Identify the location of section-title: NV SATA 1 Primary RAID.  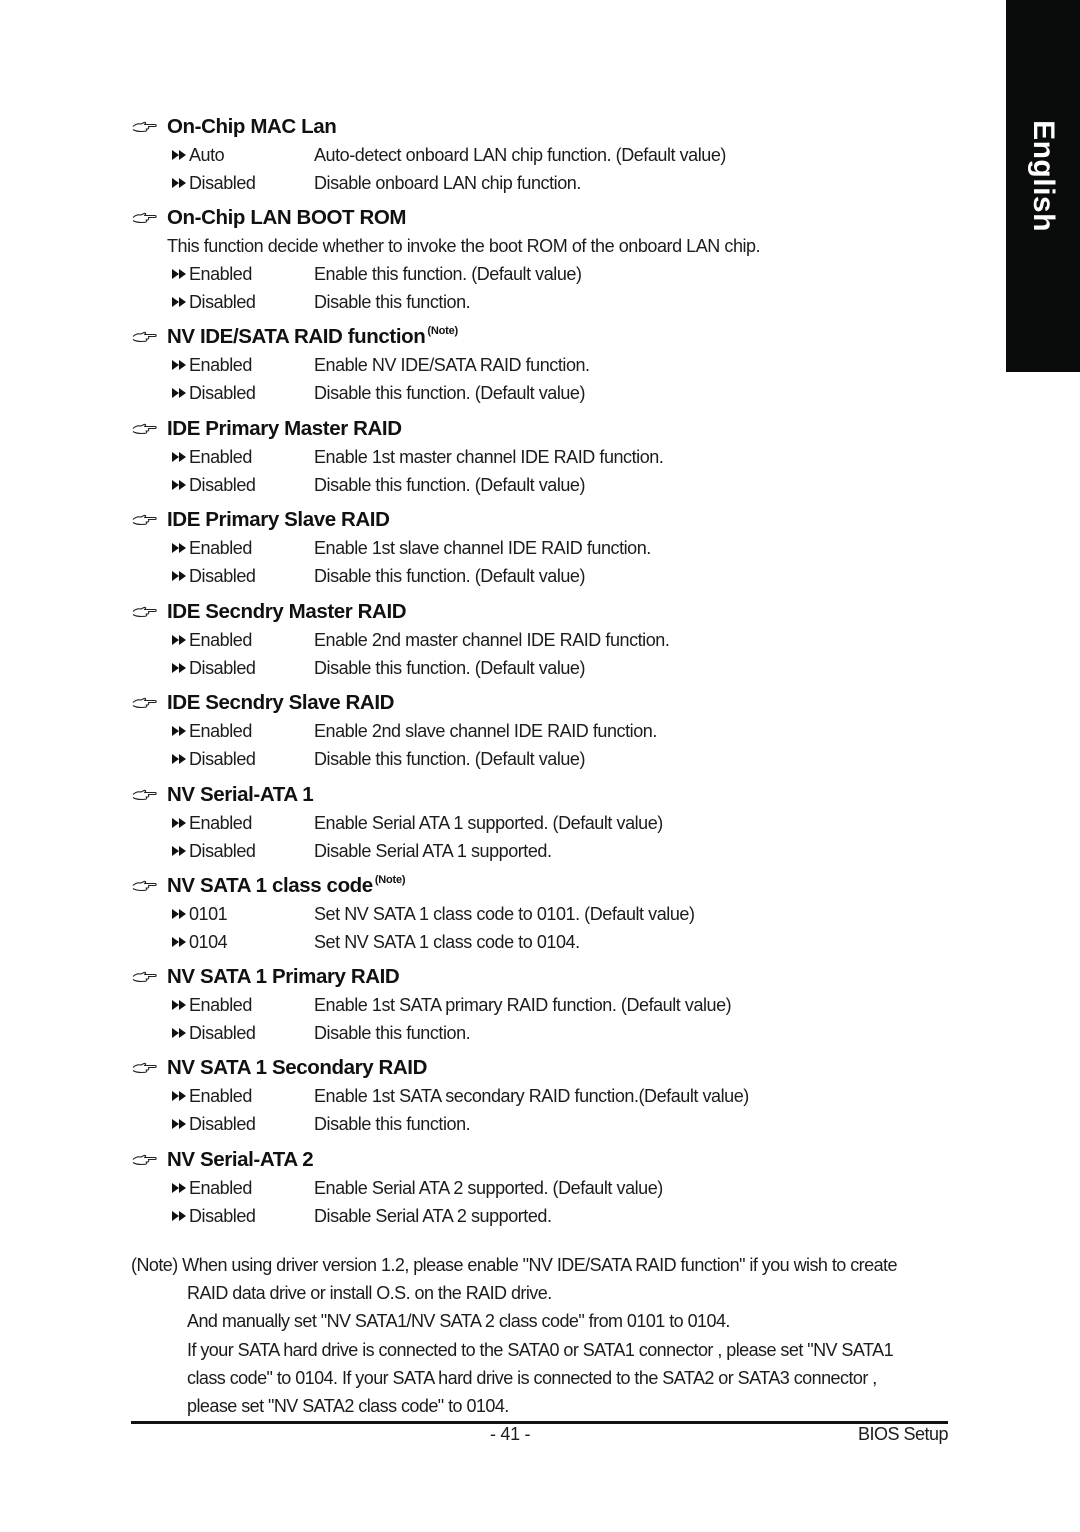
(283, 977).